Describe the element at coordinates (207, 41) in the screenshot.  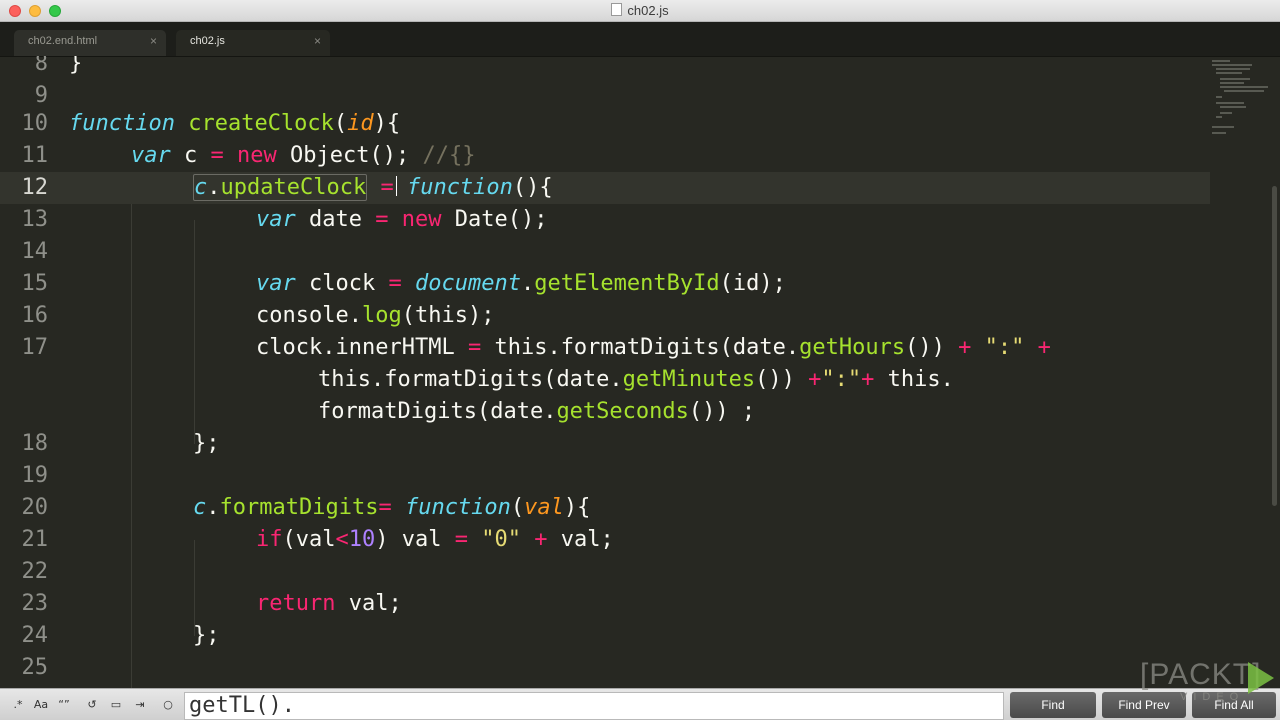
I see `tab-label: ch02.js` at that location.